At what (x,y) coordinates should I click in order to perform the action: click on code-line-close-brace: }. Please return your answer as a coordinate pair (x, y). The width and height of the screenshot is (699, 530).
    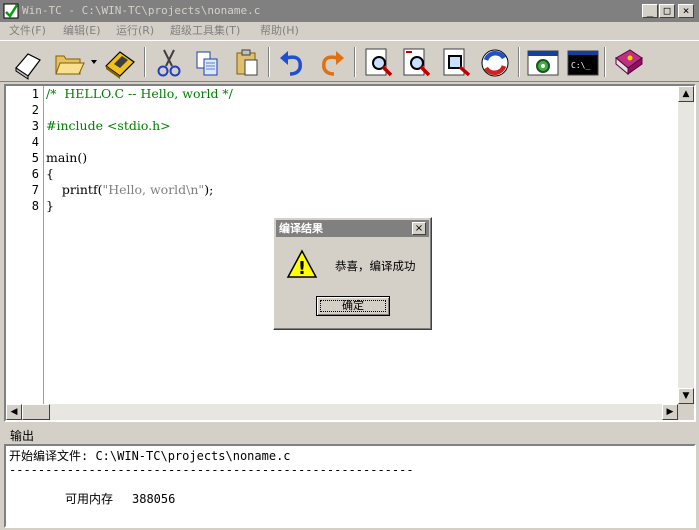
    Looking at the image, I should click on (50, 205).